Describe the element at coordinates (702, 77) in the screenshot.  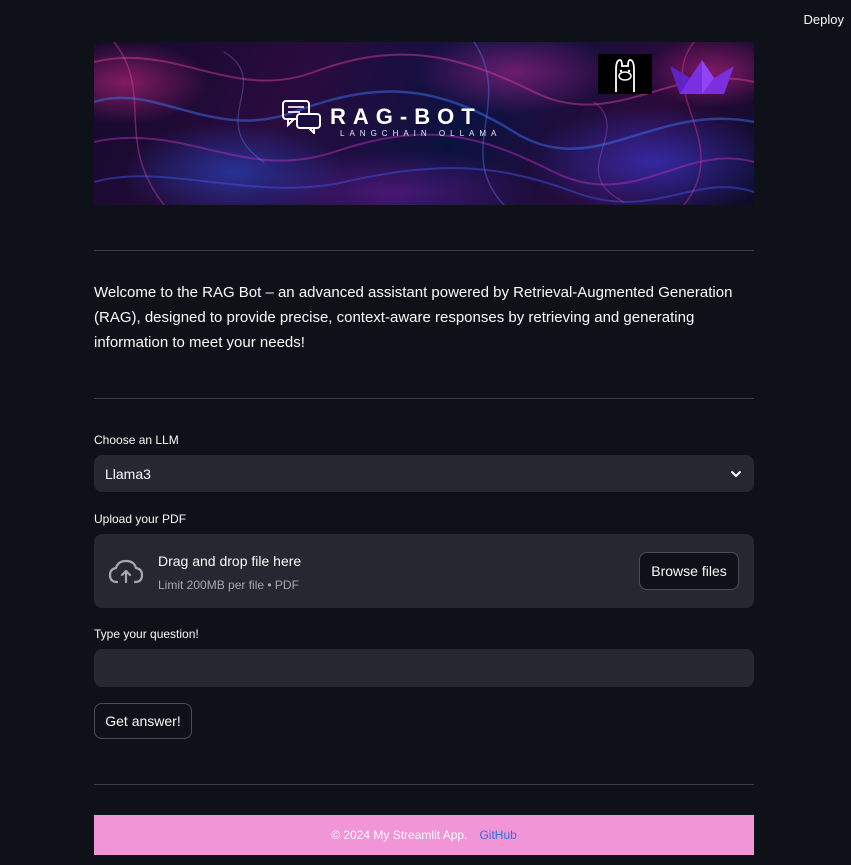
I see `boat-icon` at that location.